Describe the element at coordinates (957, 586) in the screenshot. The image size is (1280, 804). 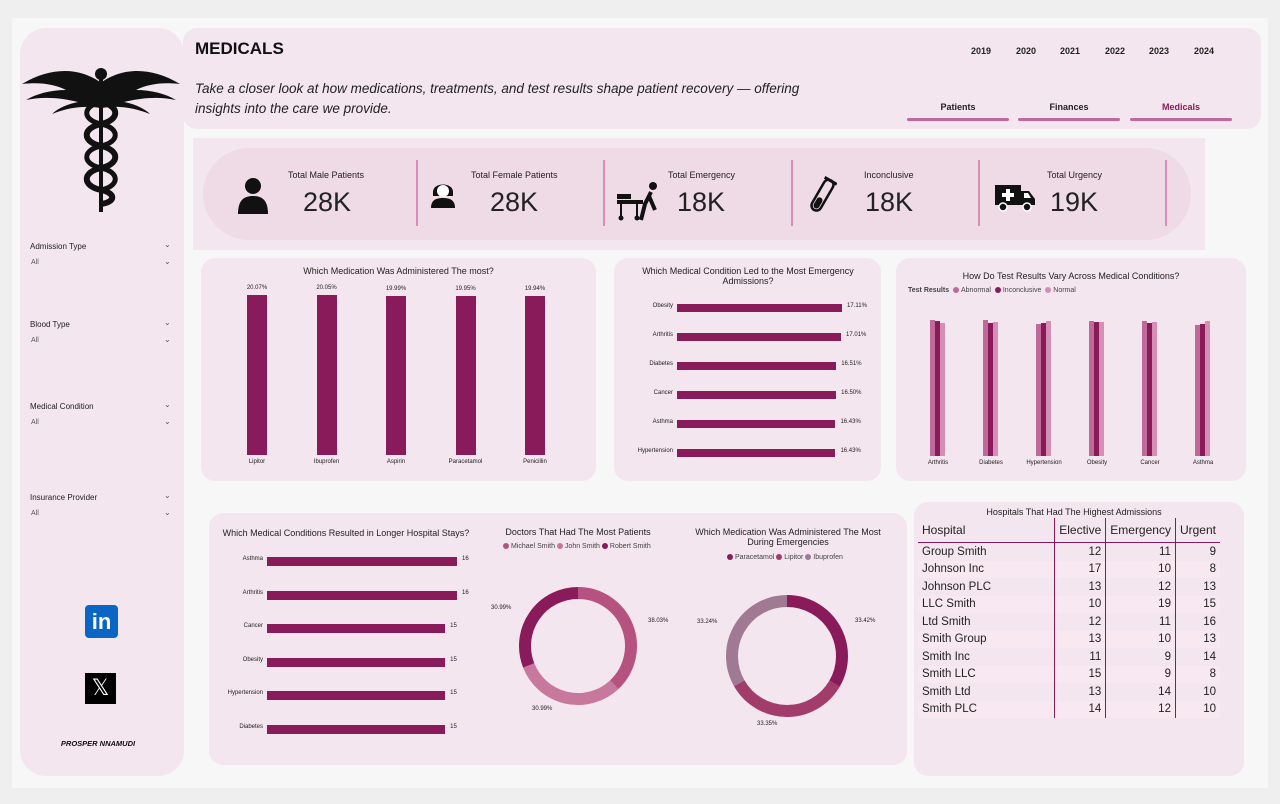
I see `table-cell: Johnson PLC` at that location.